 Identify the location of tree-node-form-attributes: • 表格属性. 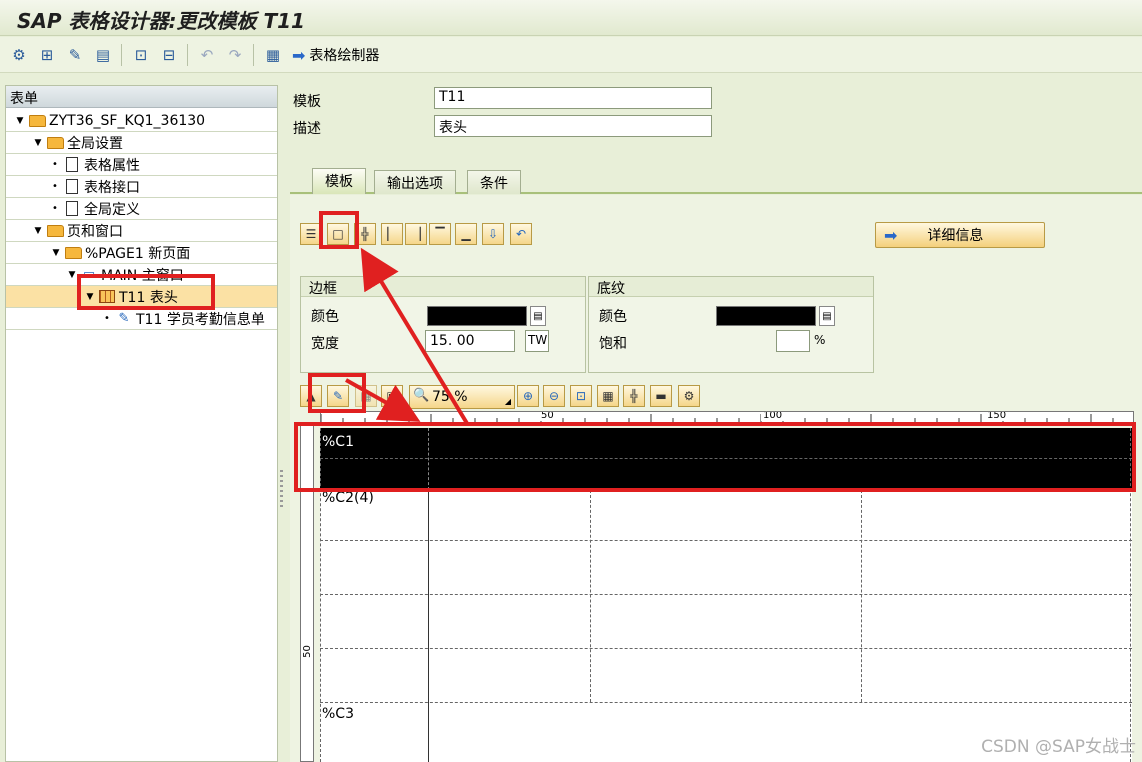
(141, 165).